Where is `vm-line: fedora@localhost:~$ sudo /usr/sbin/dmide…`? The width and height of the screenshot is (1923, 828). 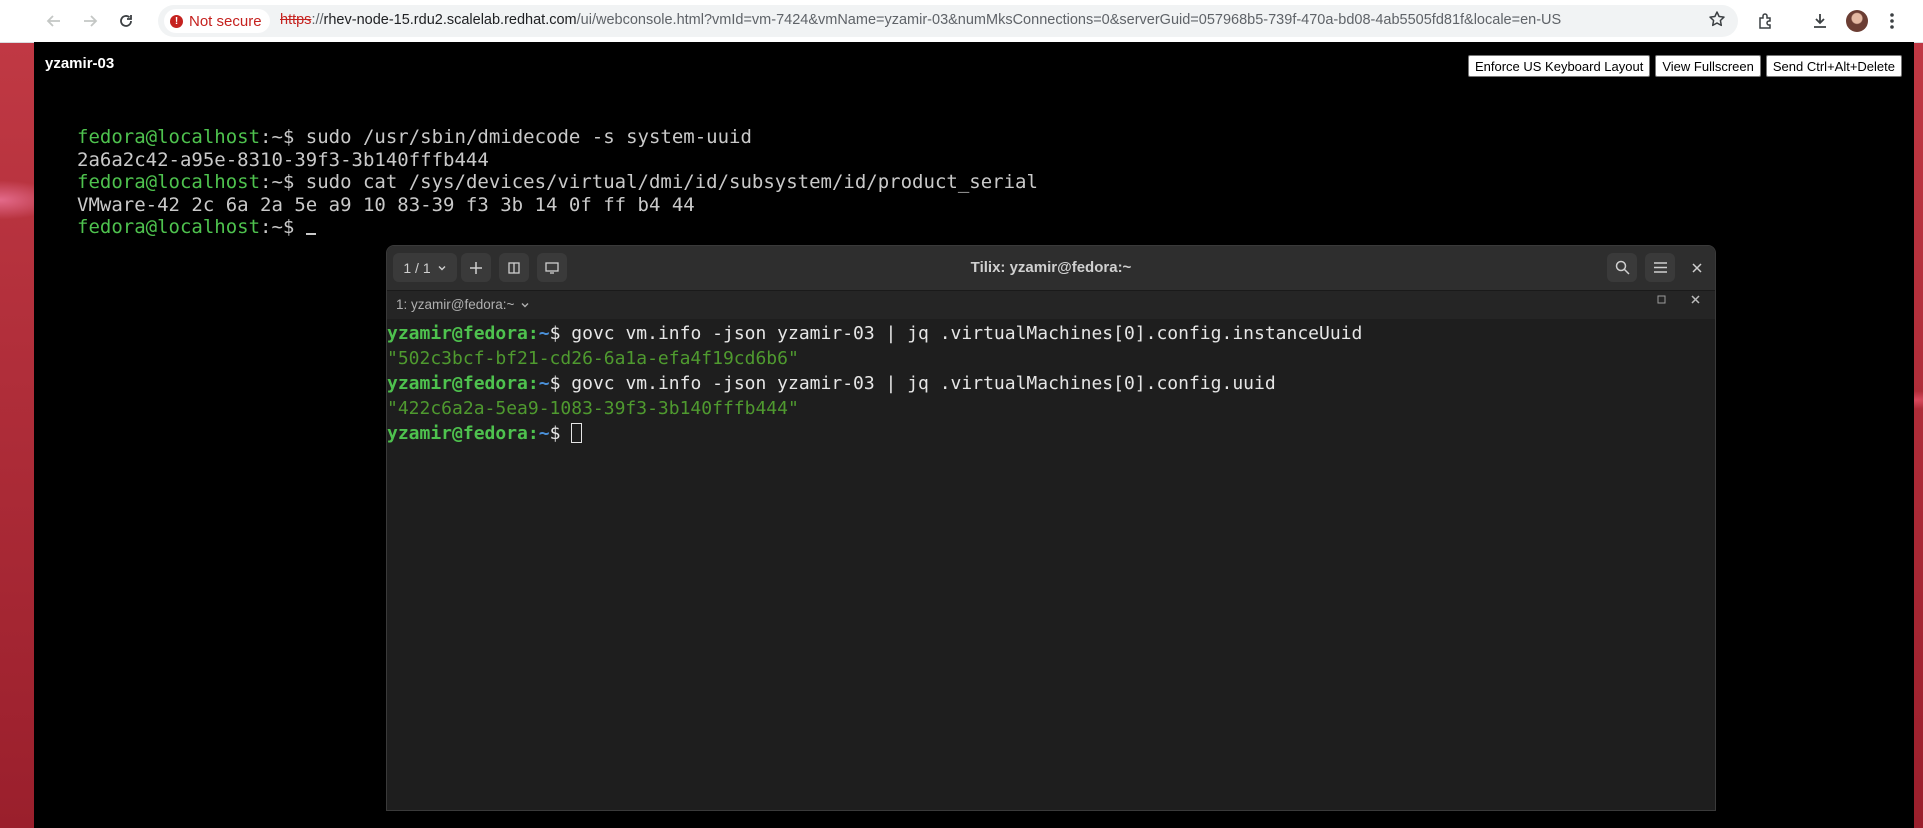 vm-line: fedora@localhost:~$ sudo /usr/sbin/dmide… is located at coordinates (557, 137).